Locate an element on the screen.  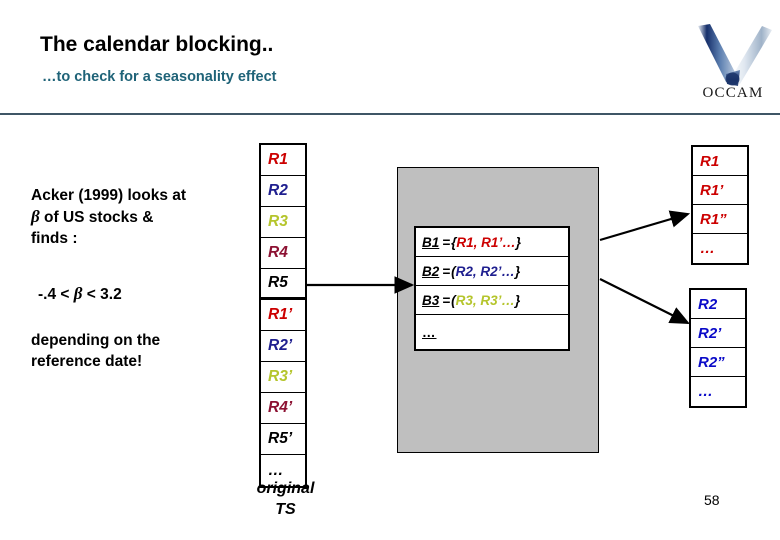
beta-symbol: β is located at coordinates (35, 216).